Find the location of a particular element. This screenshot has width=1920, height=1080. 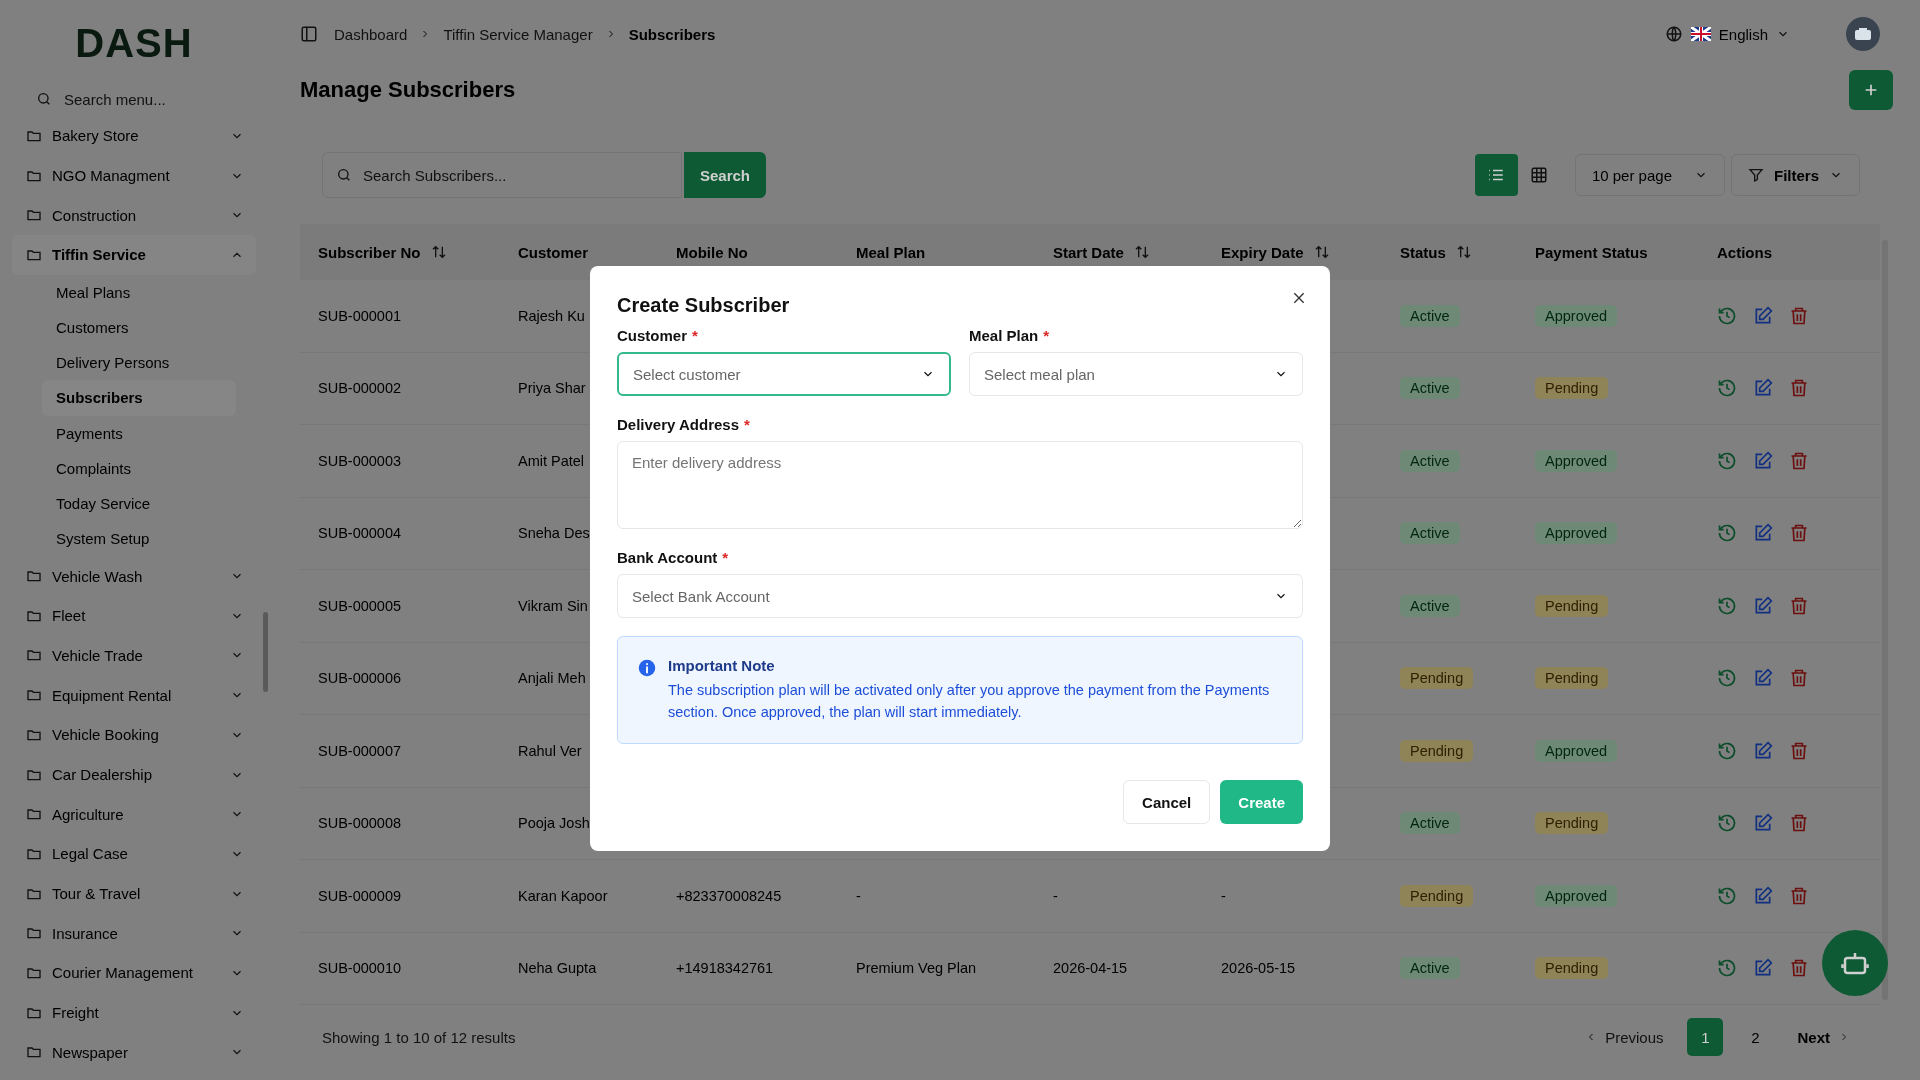

field-label: Meal Plan is located at coordinates (1004, 335).